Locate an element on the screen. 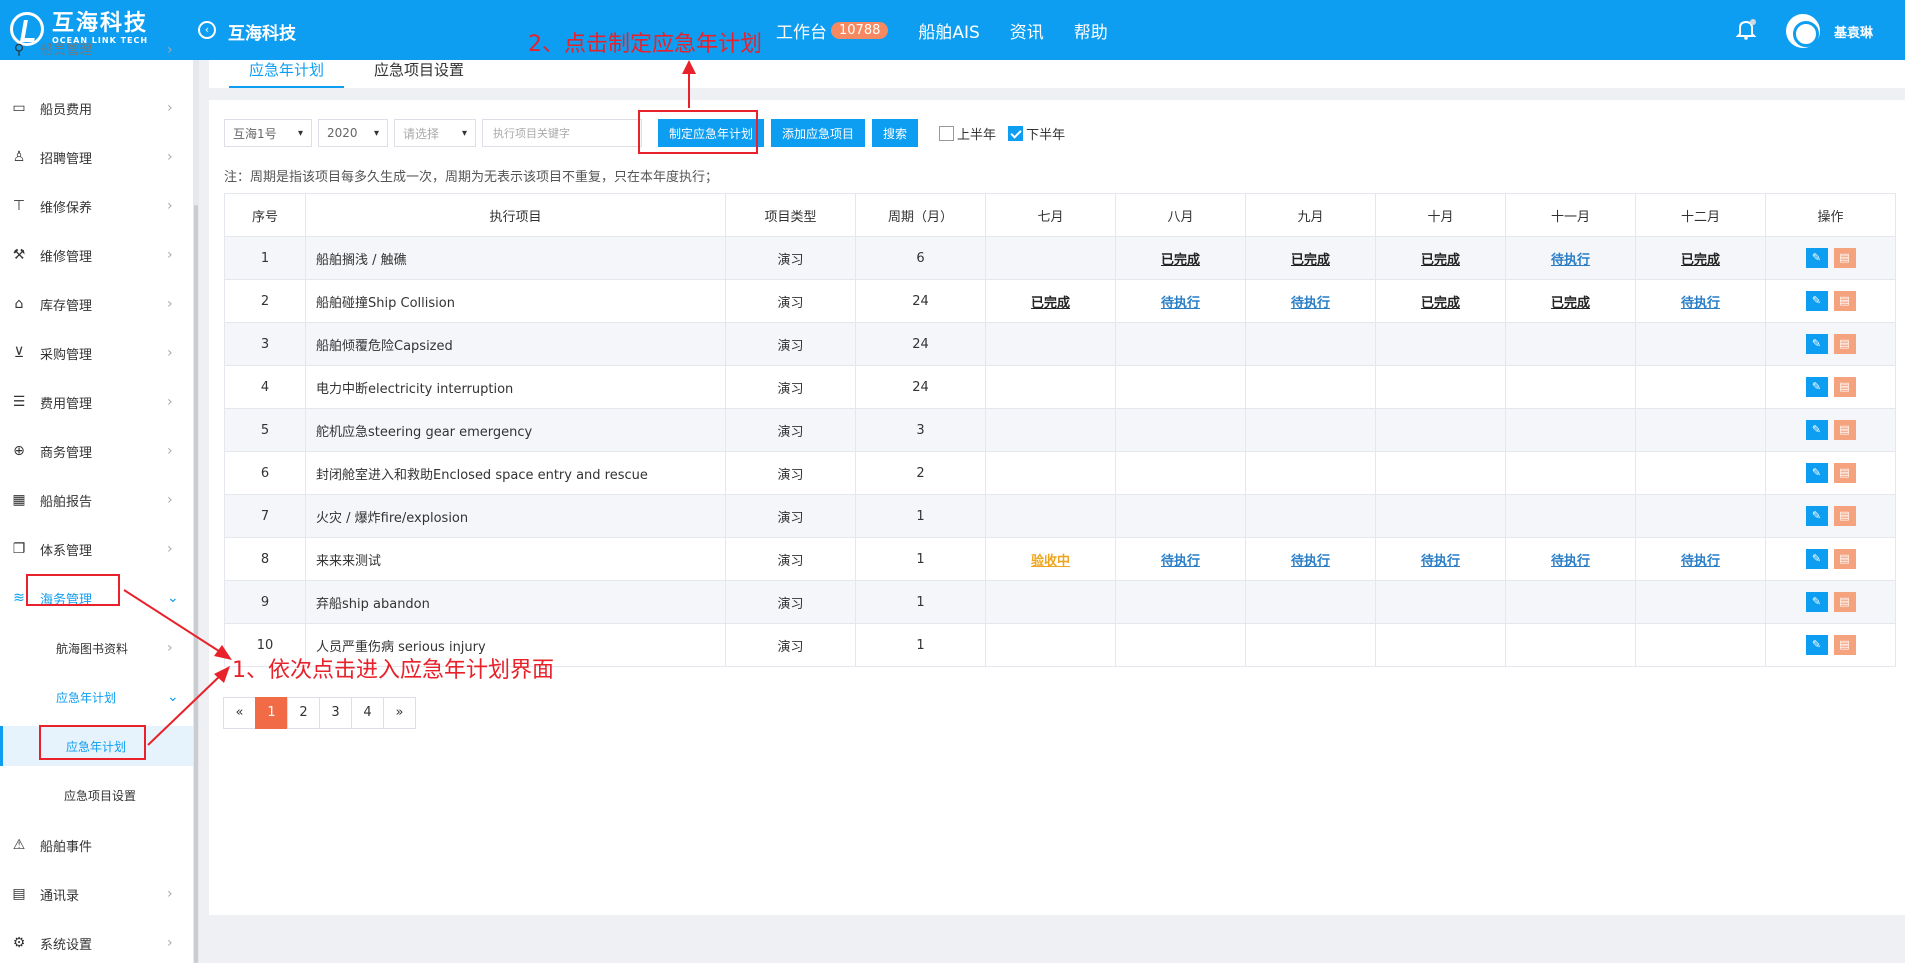 The height and width of the screenshot is (963, 1905). tab-annual-plan: 应急年计划 is located at coordinates (287, 74).